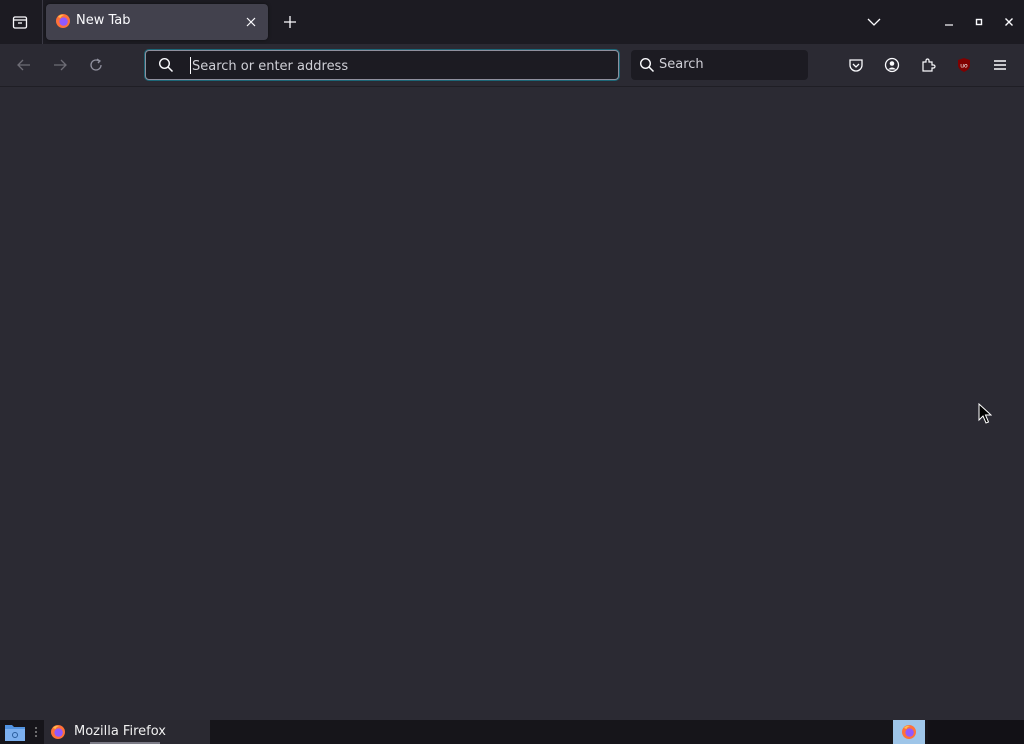  Describe the element at coordinates (103, 20) in the screenshot. I see `tab-title: New Tab` at that location.